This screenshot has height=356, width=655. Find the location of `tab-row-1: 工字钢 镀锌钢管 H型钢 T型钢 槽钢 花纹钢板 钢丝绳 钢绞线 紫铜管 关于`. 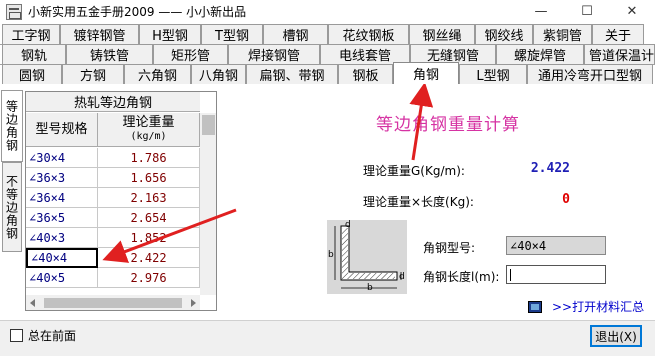

tab-row-1: 工字钢 镀锌钢管 H型钢 T型钢 槽钢 花纹钢板 钢丝绳 钢绞线 紫铜管 关于 is located at coordinates (327, 34).